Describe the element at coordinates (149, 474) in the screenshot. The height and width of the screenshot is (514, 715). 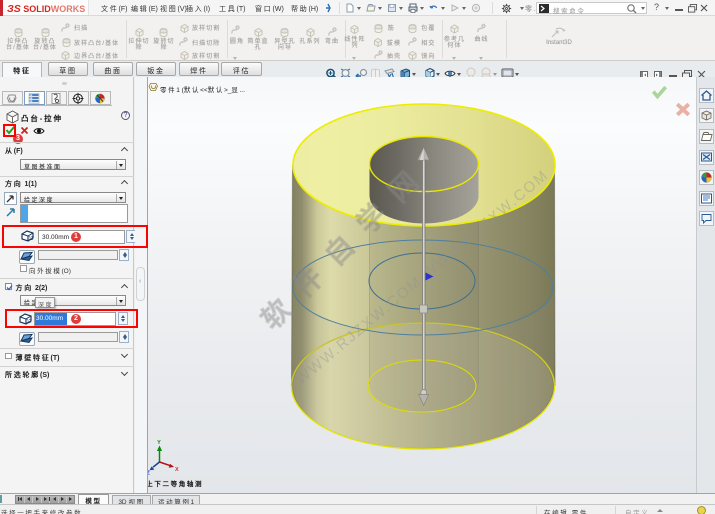
I see `svg-text: Z` at that location.